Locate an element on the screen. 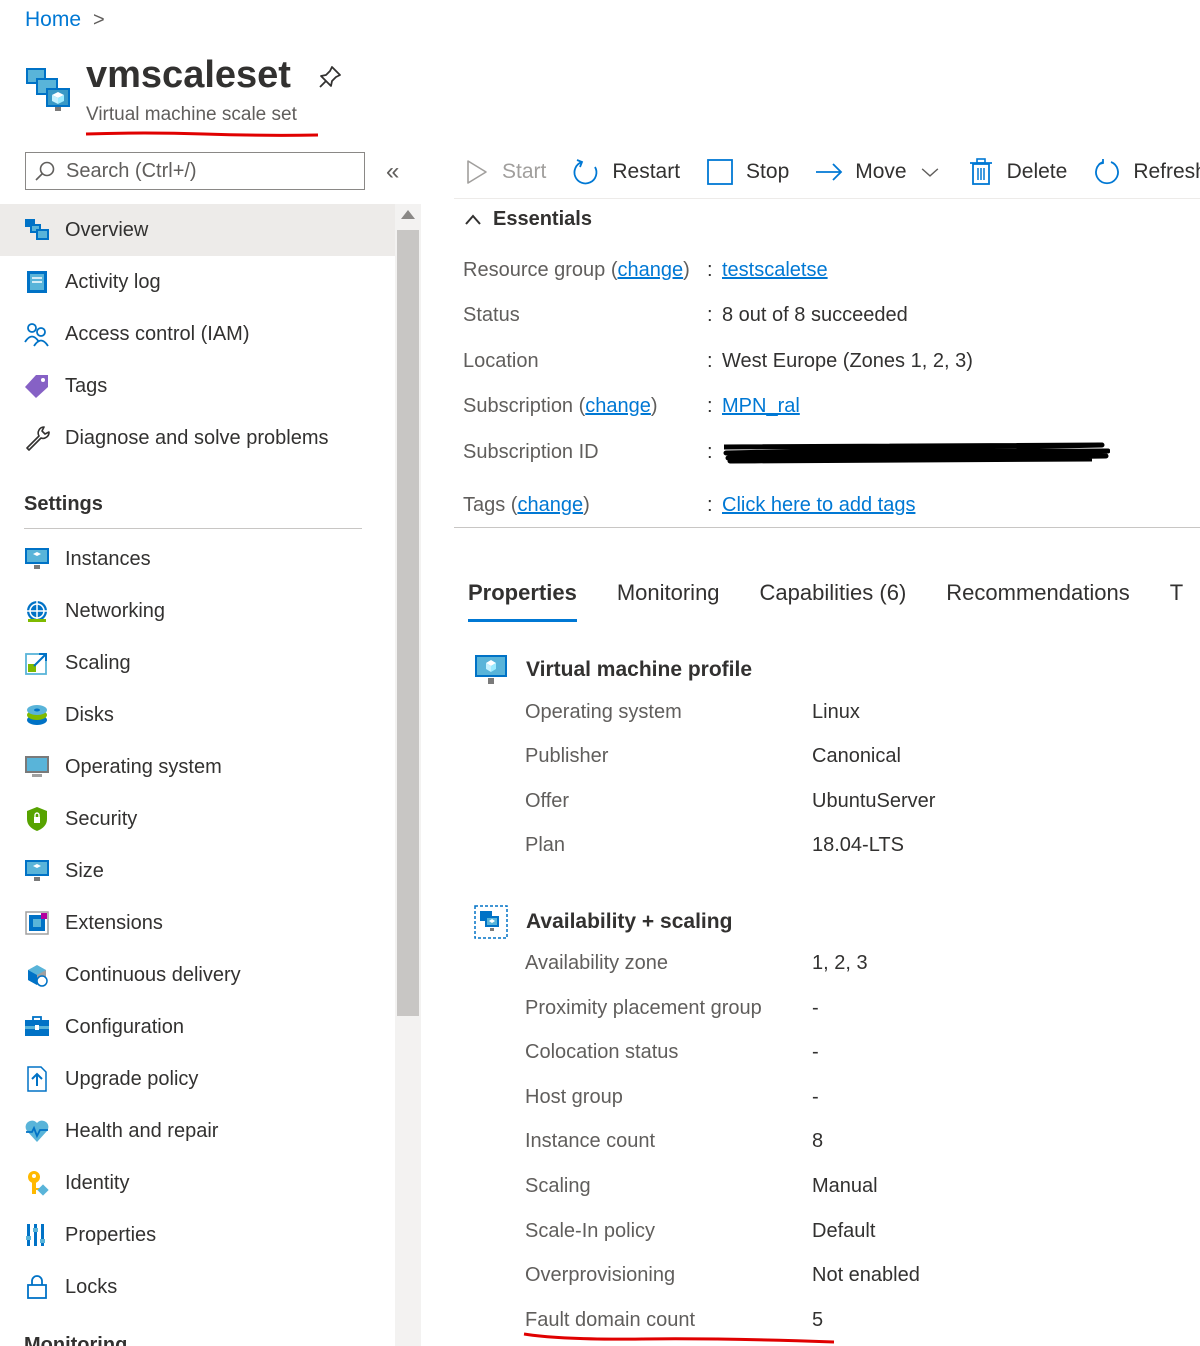  sidebar-item-size: Size is located at coordinates (197, 871).